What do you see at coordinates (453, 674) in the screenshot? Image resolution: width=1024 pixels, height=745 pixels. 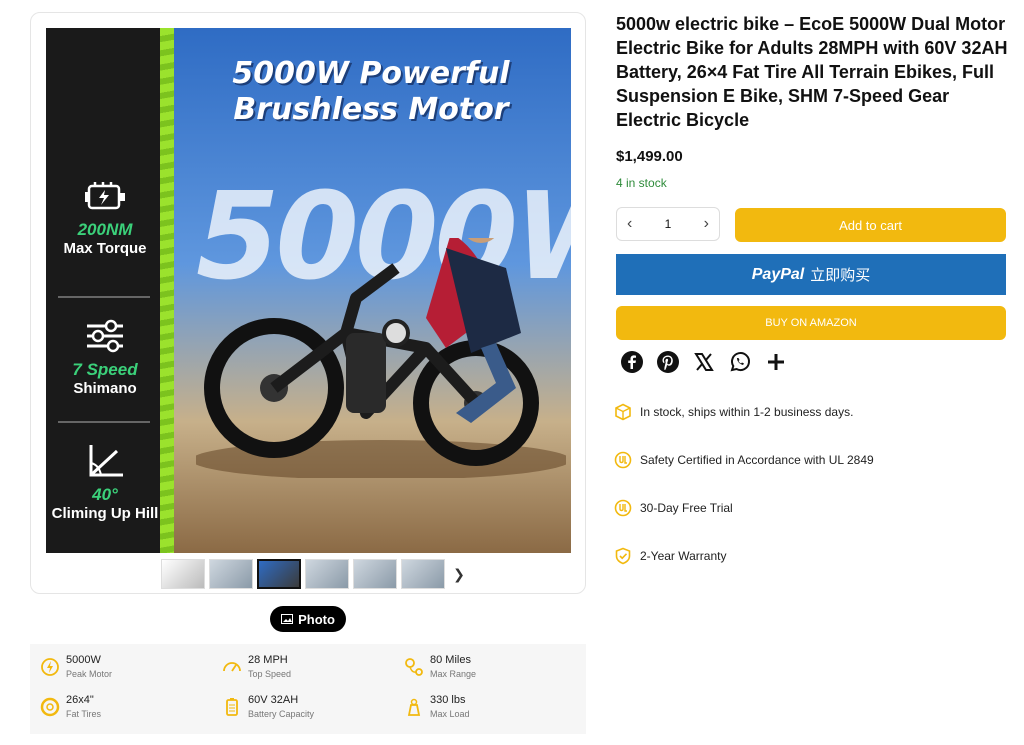 I see `spec-label: Max Range` at bounding box center [453, 674].